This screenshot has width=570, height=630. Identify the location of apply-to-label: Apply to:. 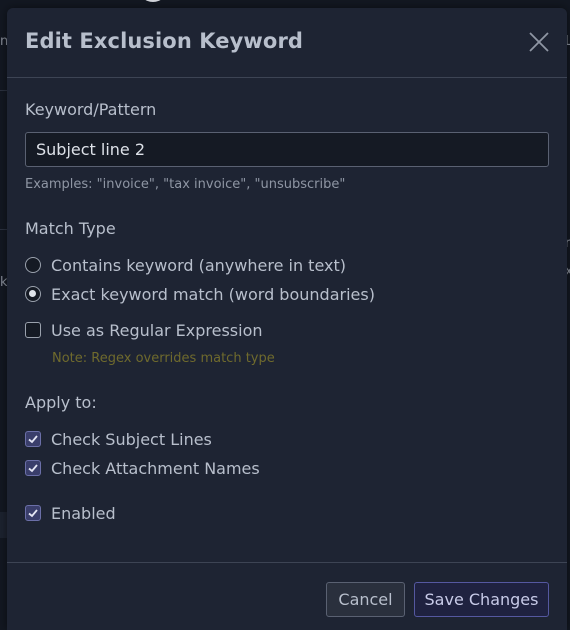
(61, 402).